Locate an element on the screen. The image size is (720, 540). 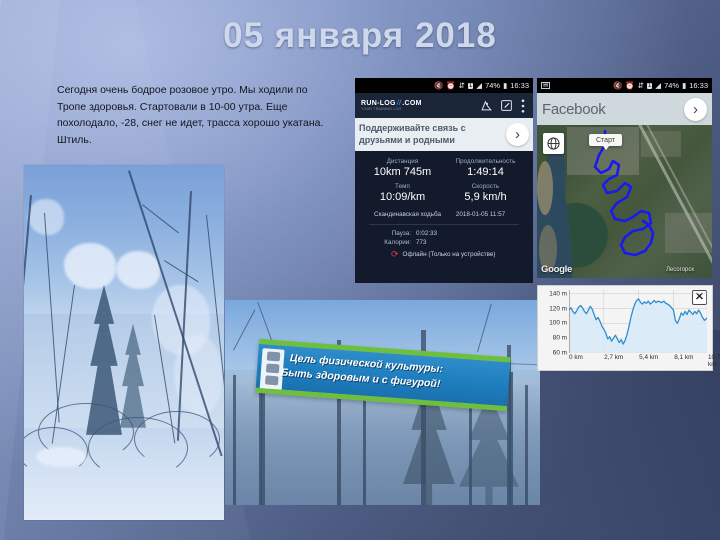
y-tick-label: 140 m is located at coordinates (558, 294).